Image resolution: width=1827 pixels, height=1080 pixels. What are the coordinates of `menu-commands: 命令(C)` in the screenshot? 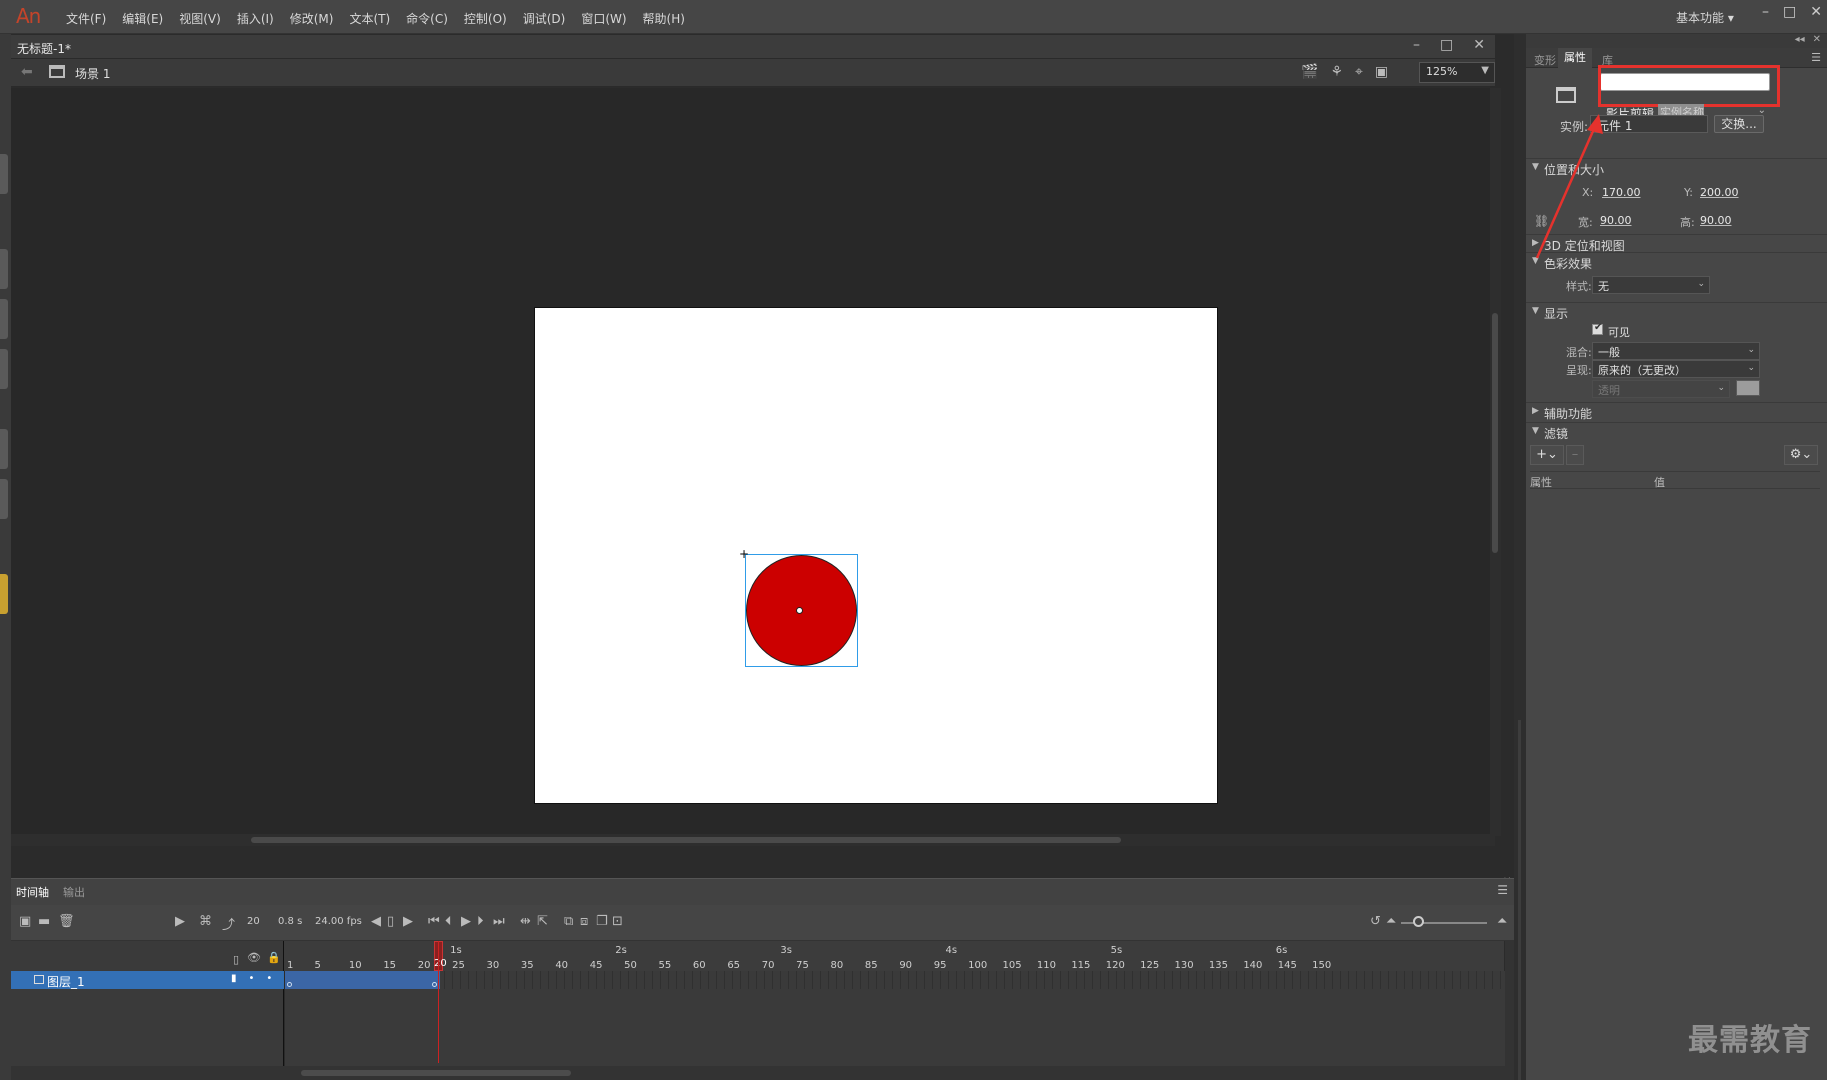 It's located at (427, 18).